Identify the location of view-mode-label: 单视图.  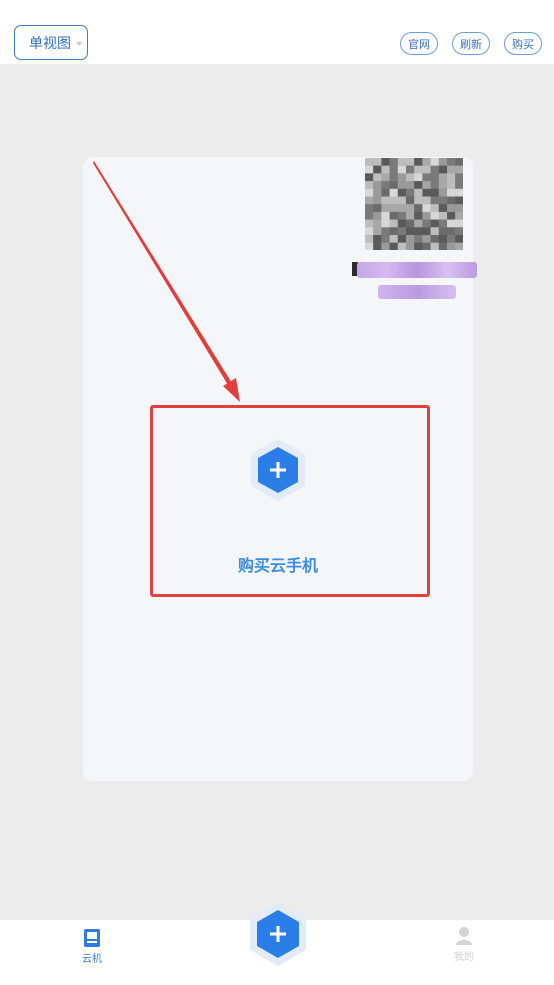
(50, 43).